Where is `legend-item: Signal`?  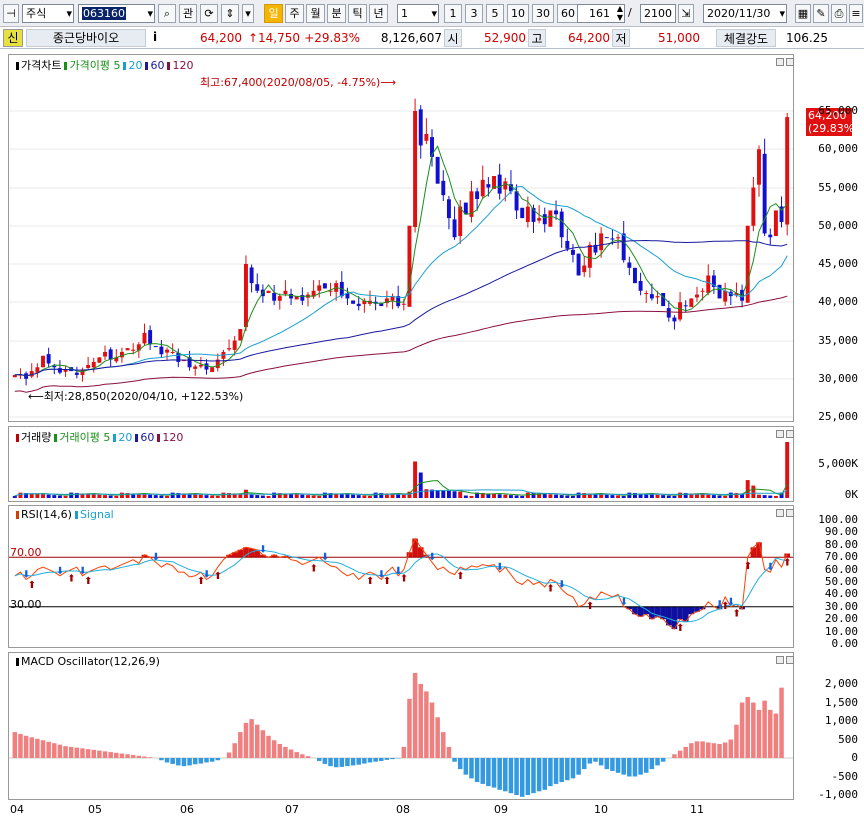
legend-item: Signal is located at coordinates (96, 514).